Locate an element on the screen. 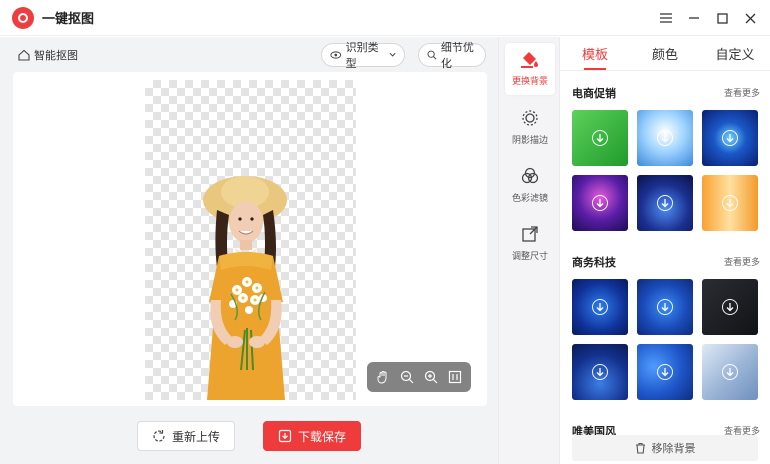 This screenshot has height=464, width=770. recognition-type-dropdown: 识别类型 is located at coordinates (363, 55).